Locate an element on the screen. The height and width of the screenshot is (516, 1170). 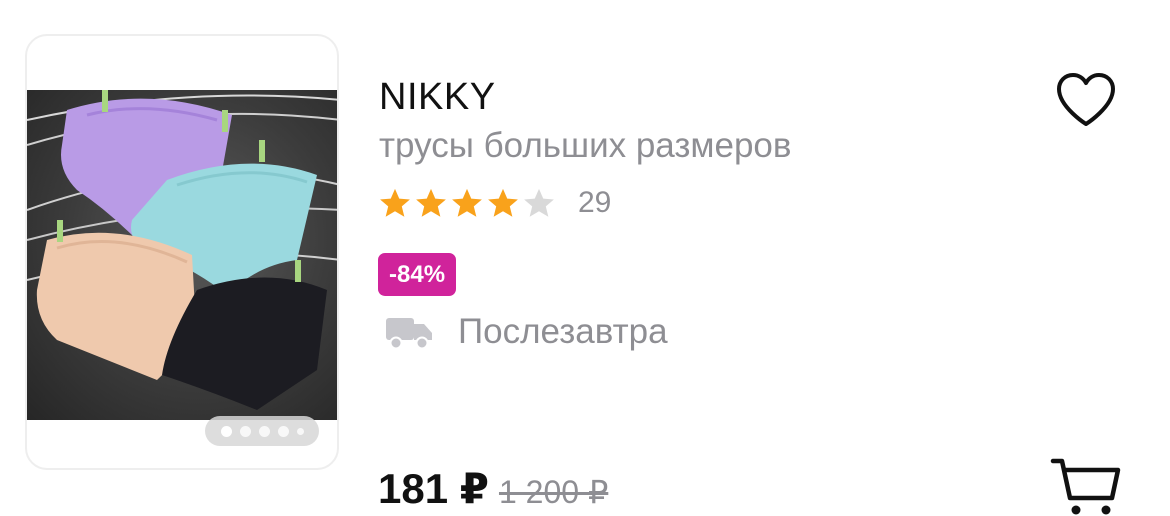
rating-stars is located at coordinates (467, 203).